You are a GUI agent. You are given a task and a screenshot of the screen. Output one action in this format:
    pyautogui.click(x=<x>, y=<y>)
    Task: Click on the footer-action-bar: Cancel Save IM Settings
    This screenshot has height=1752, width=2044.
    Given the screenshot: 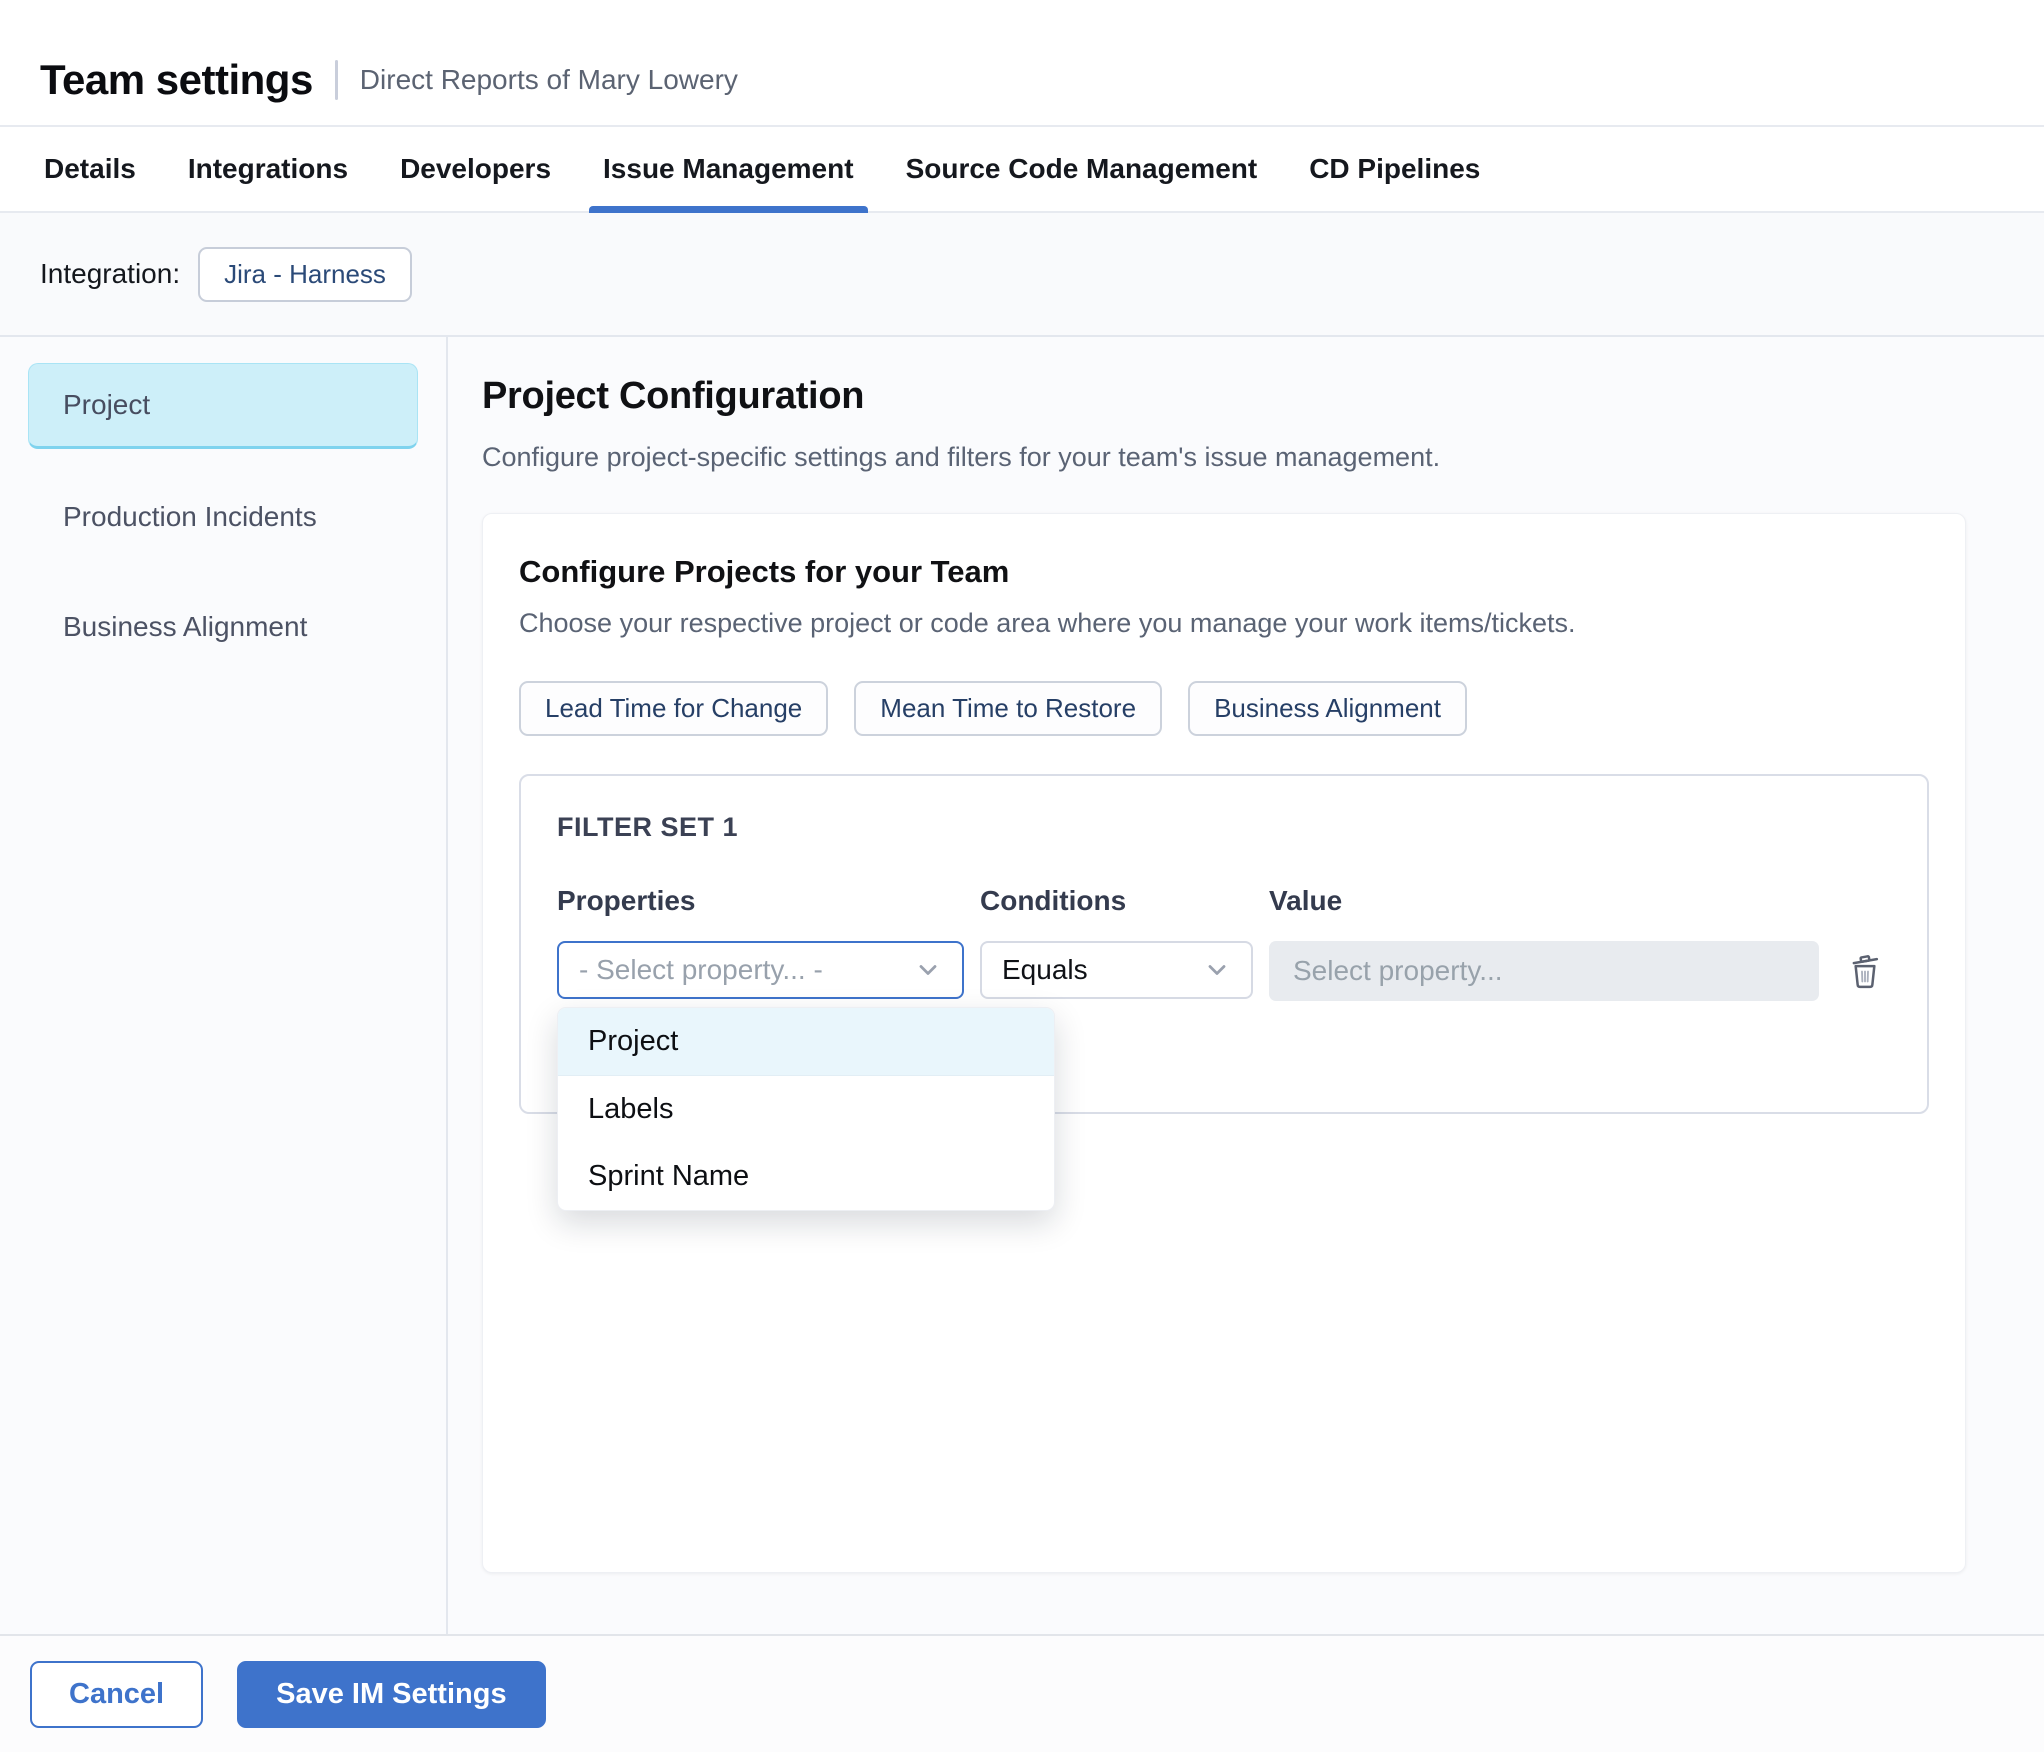 What is the action you would take?
    pyautogui.click(x=1022, y=1693)
    